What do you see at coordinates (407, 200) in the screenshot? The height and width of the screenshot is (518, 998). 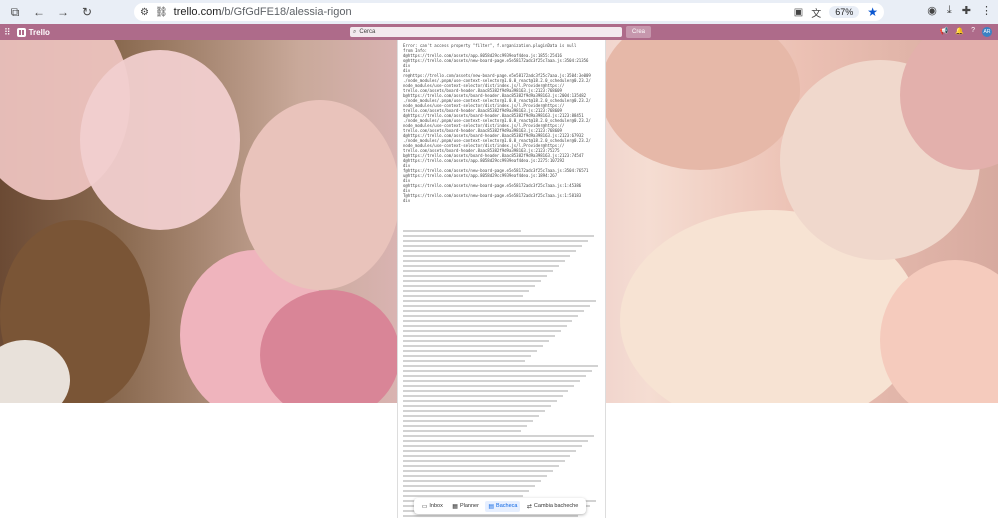 I see `error-line: div` at bounding box center [407, 200].